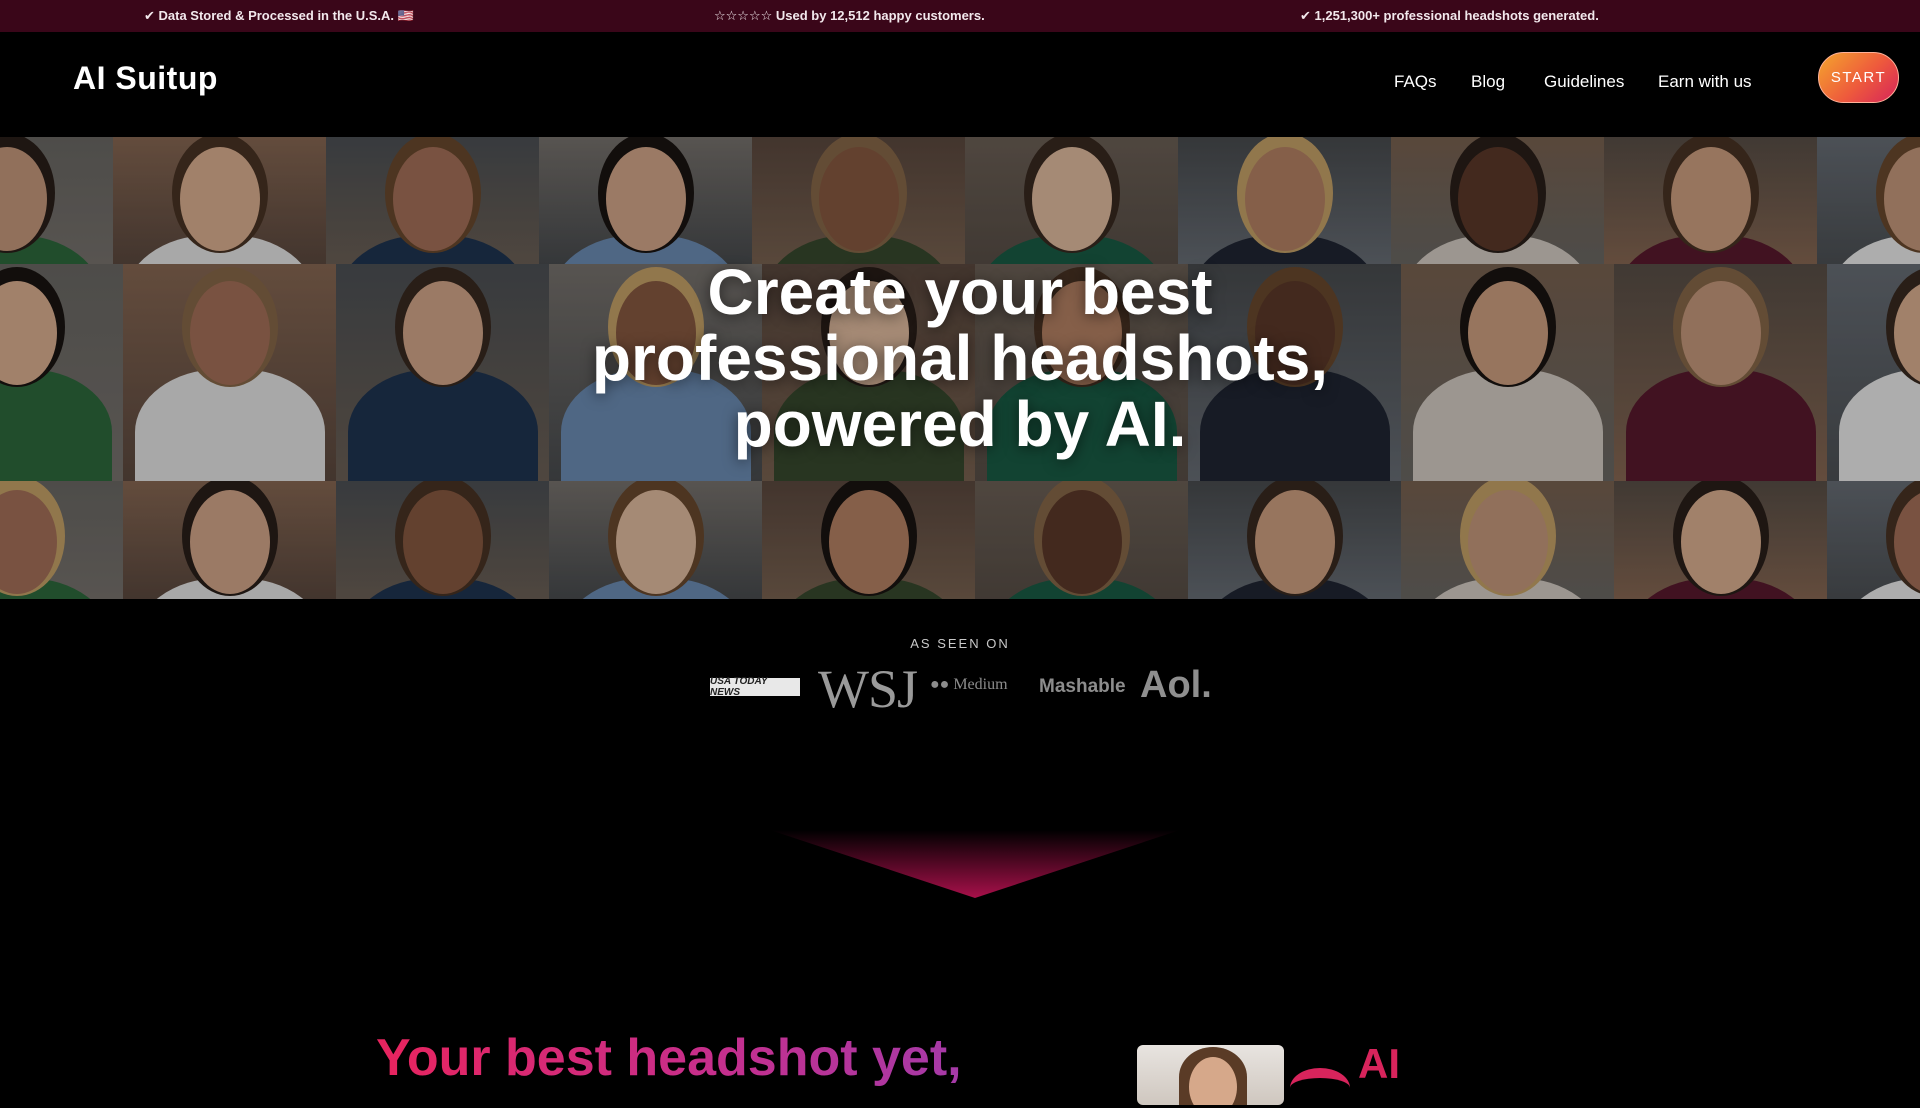 The width and height of the screenshot is (1920, 1108). Describe the element at coordinates (1320, 1088) in the screenshot. I see `arrow-arc-icon` at that location.